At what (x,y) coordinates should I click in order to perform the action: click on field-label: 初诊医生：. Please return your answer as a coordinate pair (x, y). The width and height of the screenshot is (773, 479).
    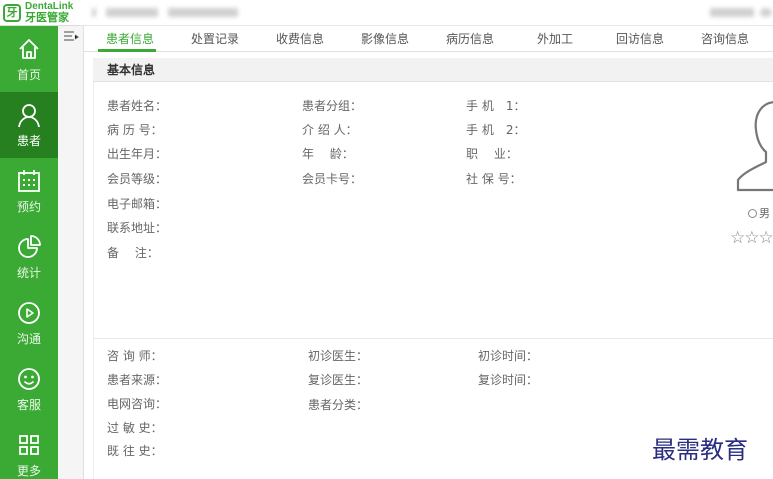
    Looking at the image, I should click on (338, 356).